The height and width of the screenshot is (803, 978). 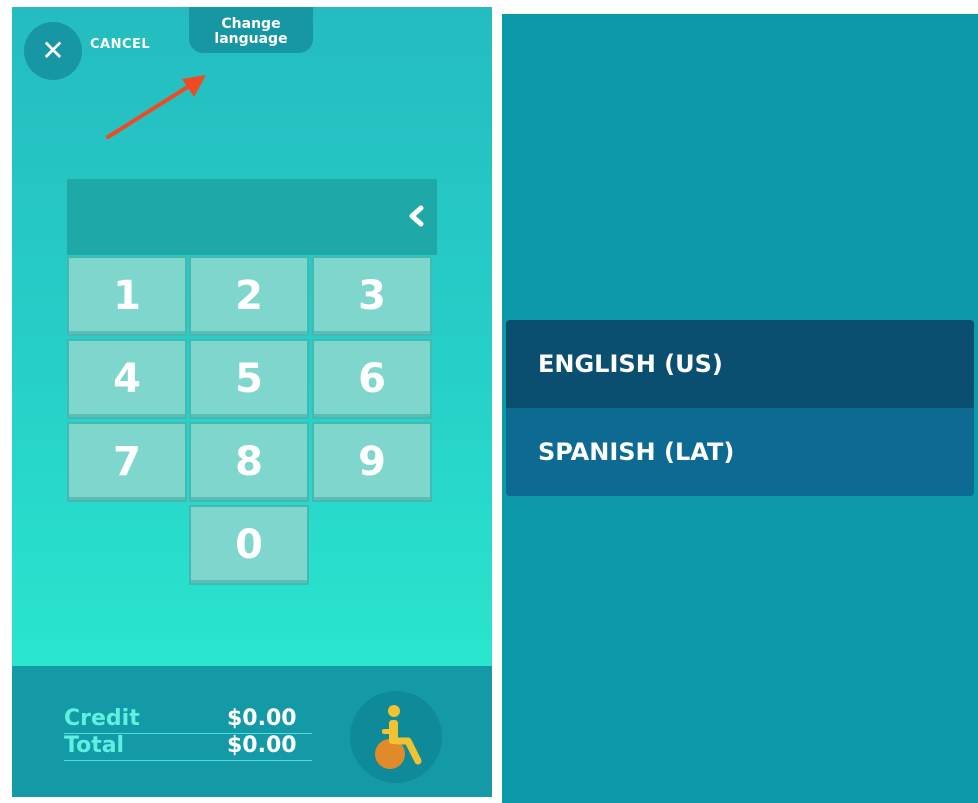 What do you see at coordinates (252, 217) in the screenshot?
I see `pin-display-field` at bounding box center [252, 217].